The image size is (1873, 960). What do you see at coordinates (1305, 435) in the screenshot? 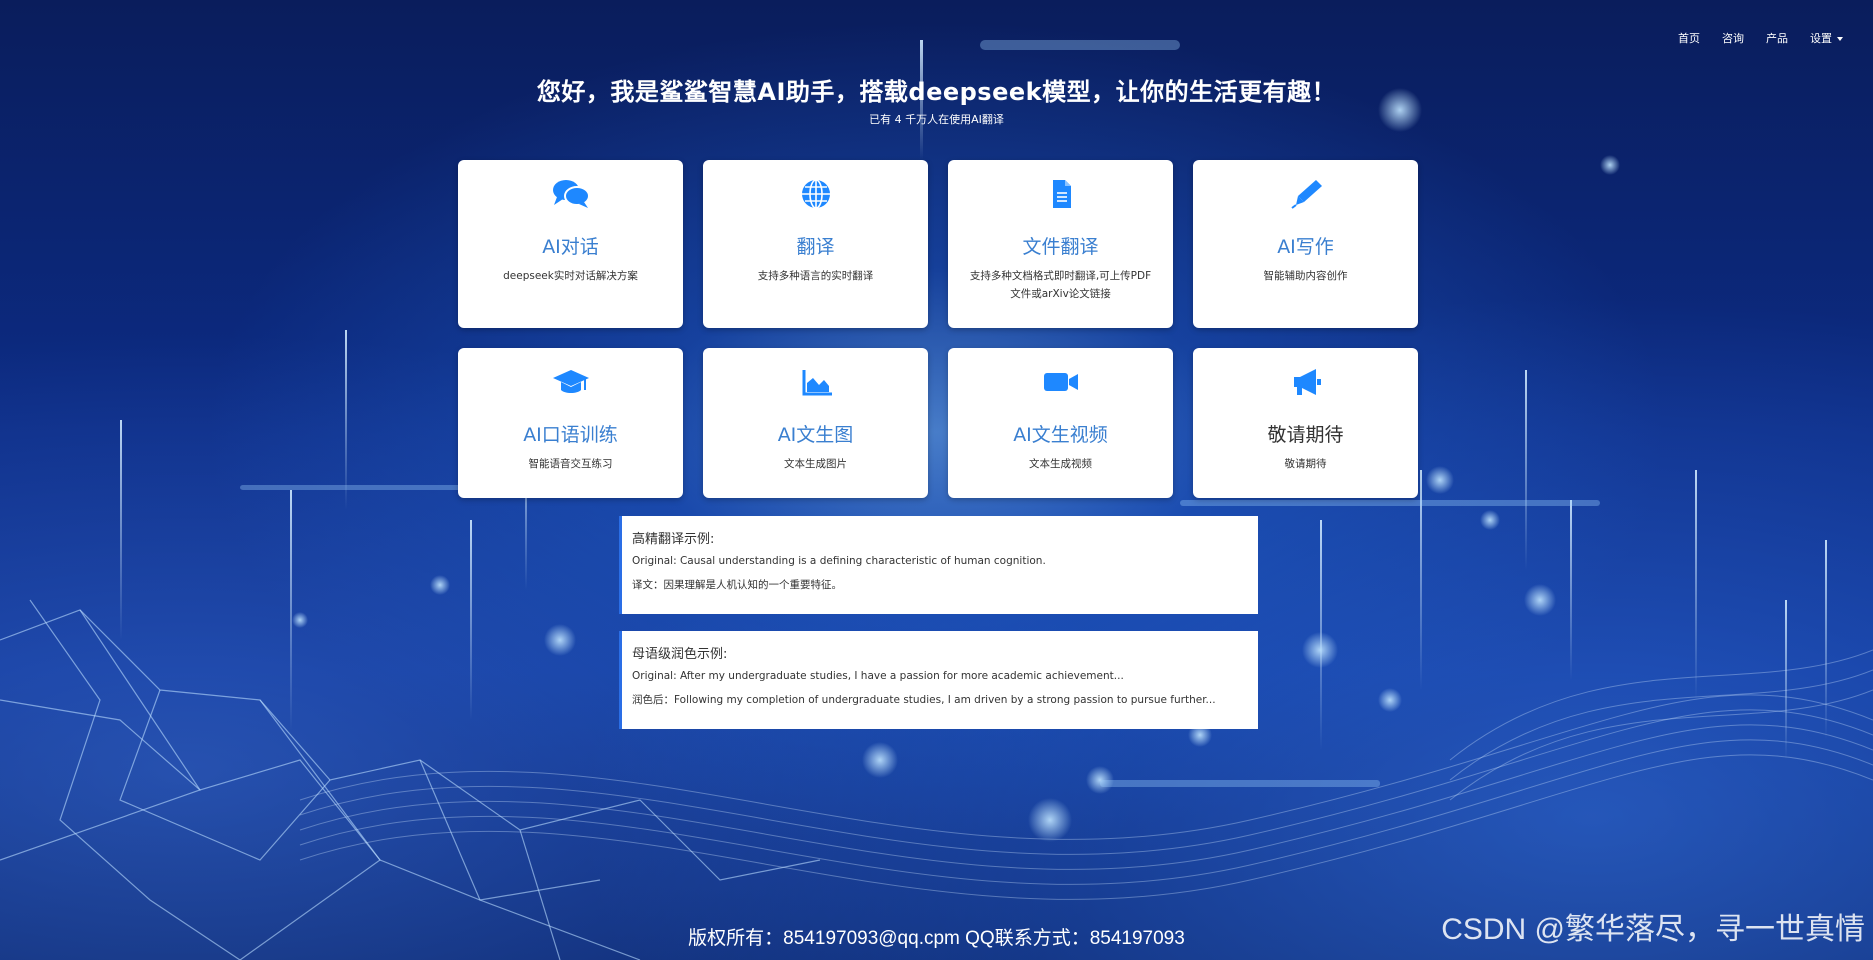
I see `card-title: 敬请期待` at bounding box center [1305, 435].